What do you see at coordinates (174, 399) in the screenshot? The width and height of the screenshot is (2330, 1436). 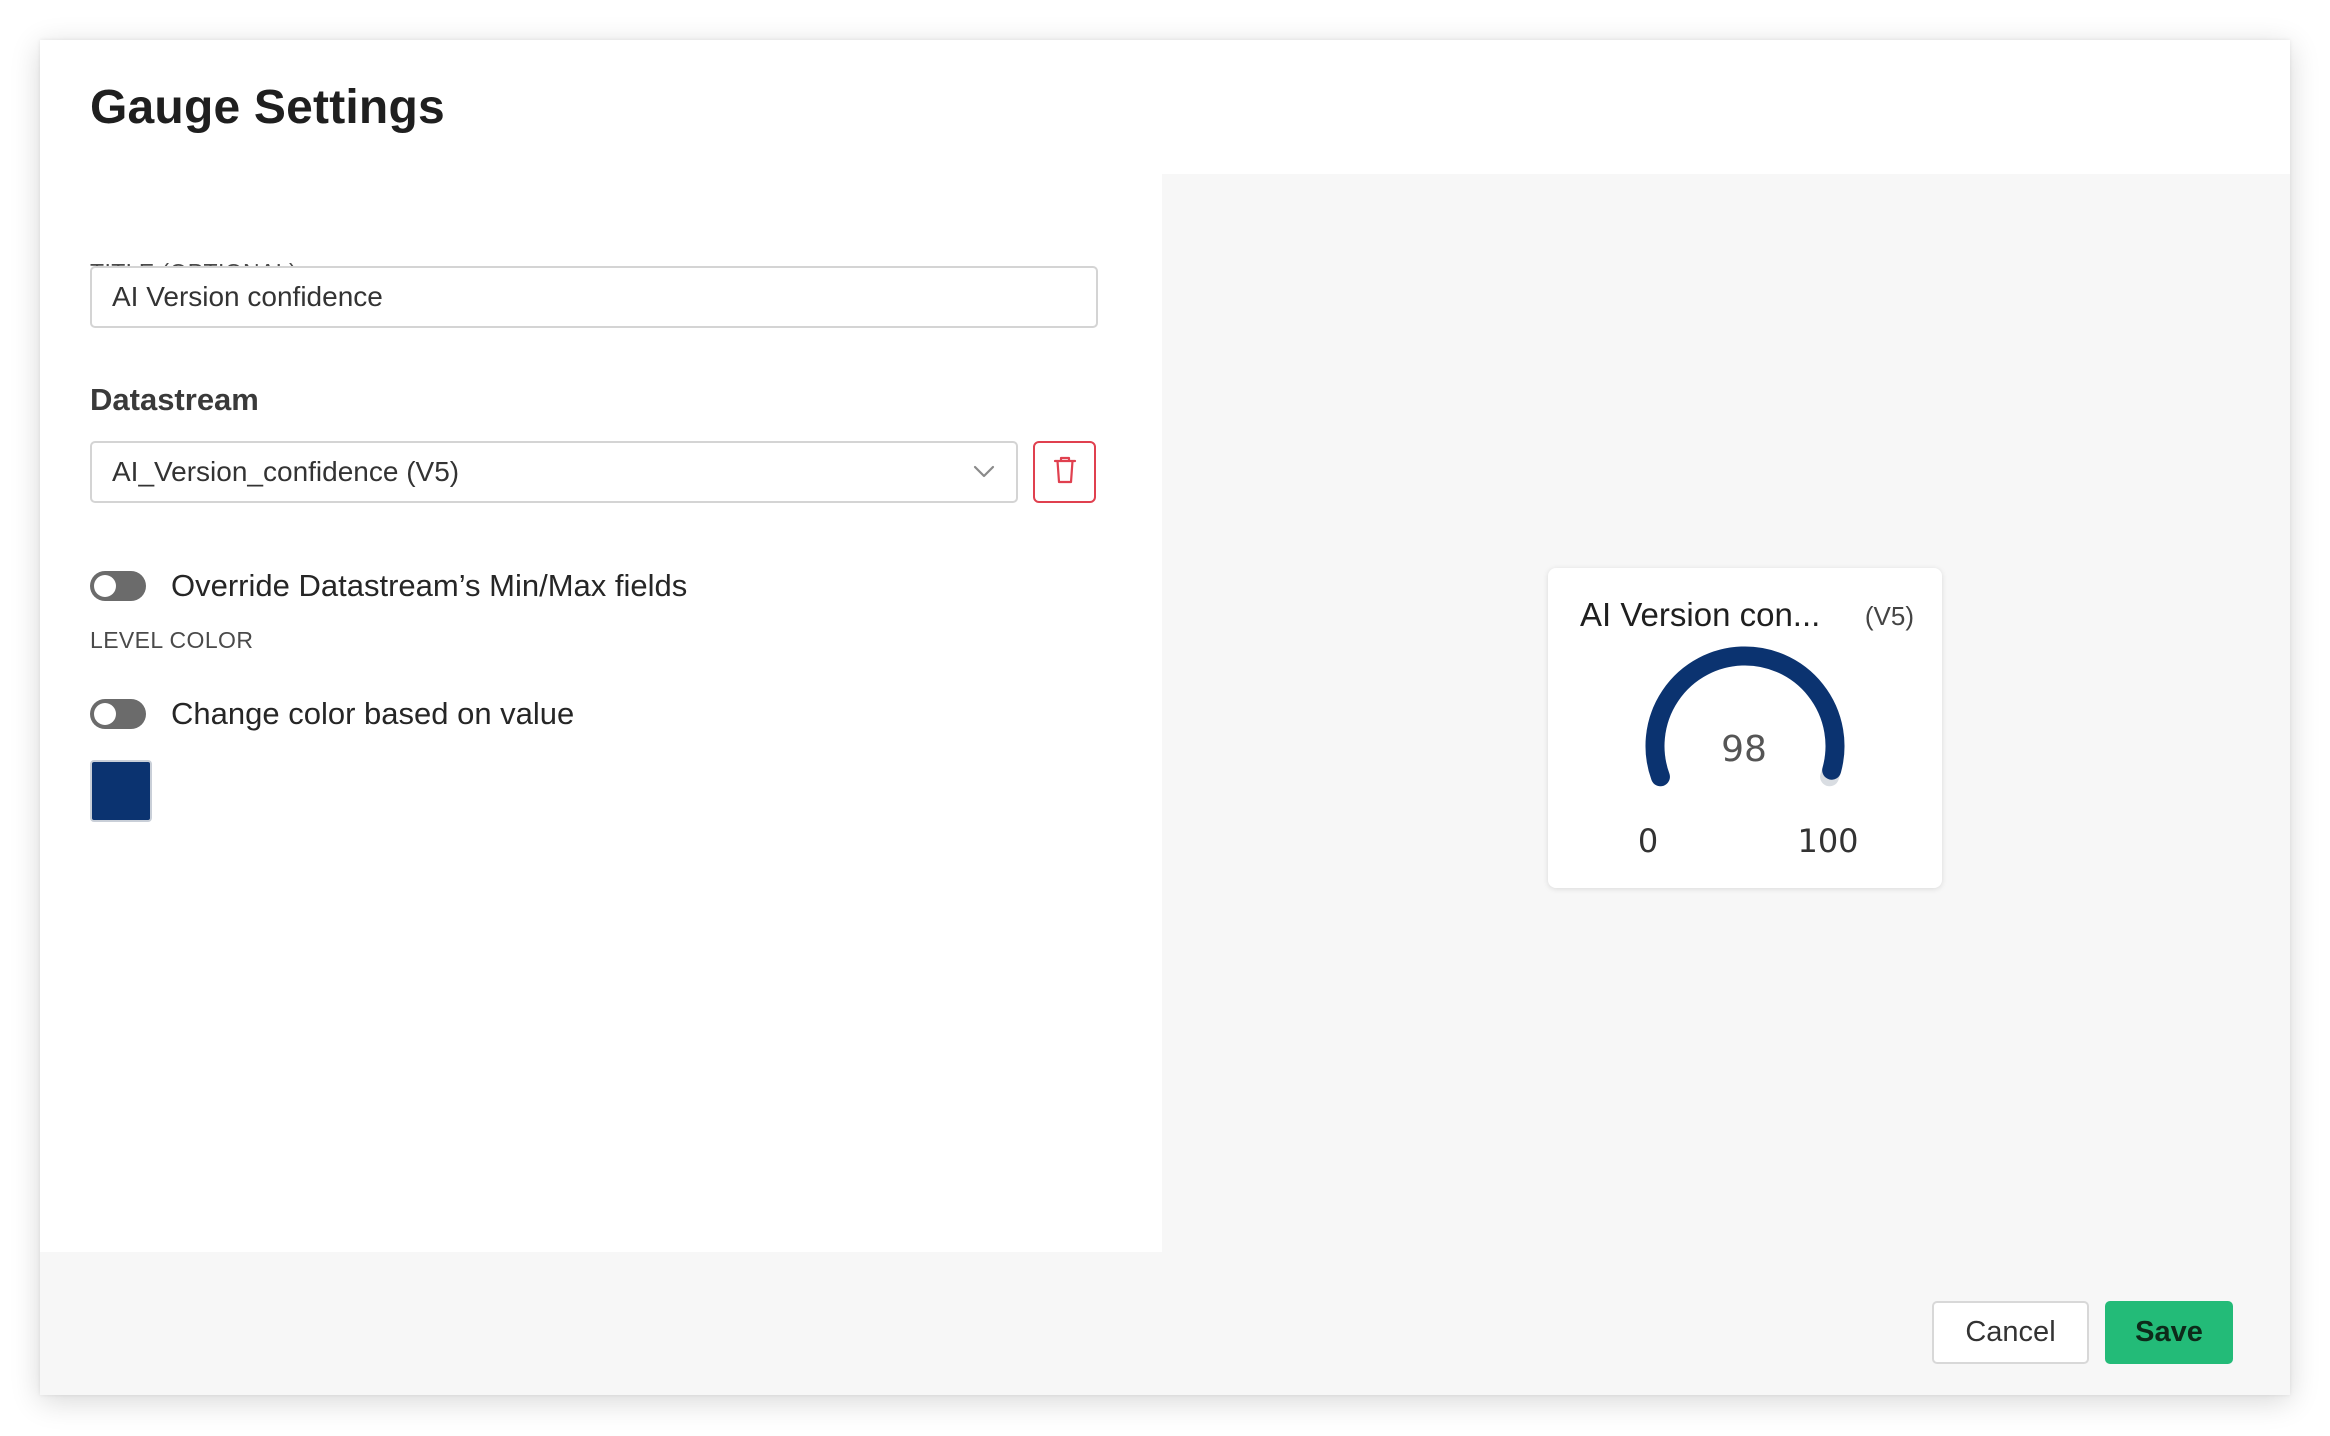 I see `datastream-heading: Datastream` at bounding box center [174, 399].